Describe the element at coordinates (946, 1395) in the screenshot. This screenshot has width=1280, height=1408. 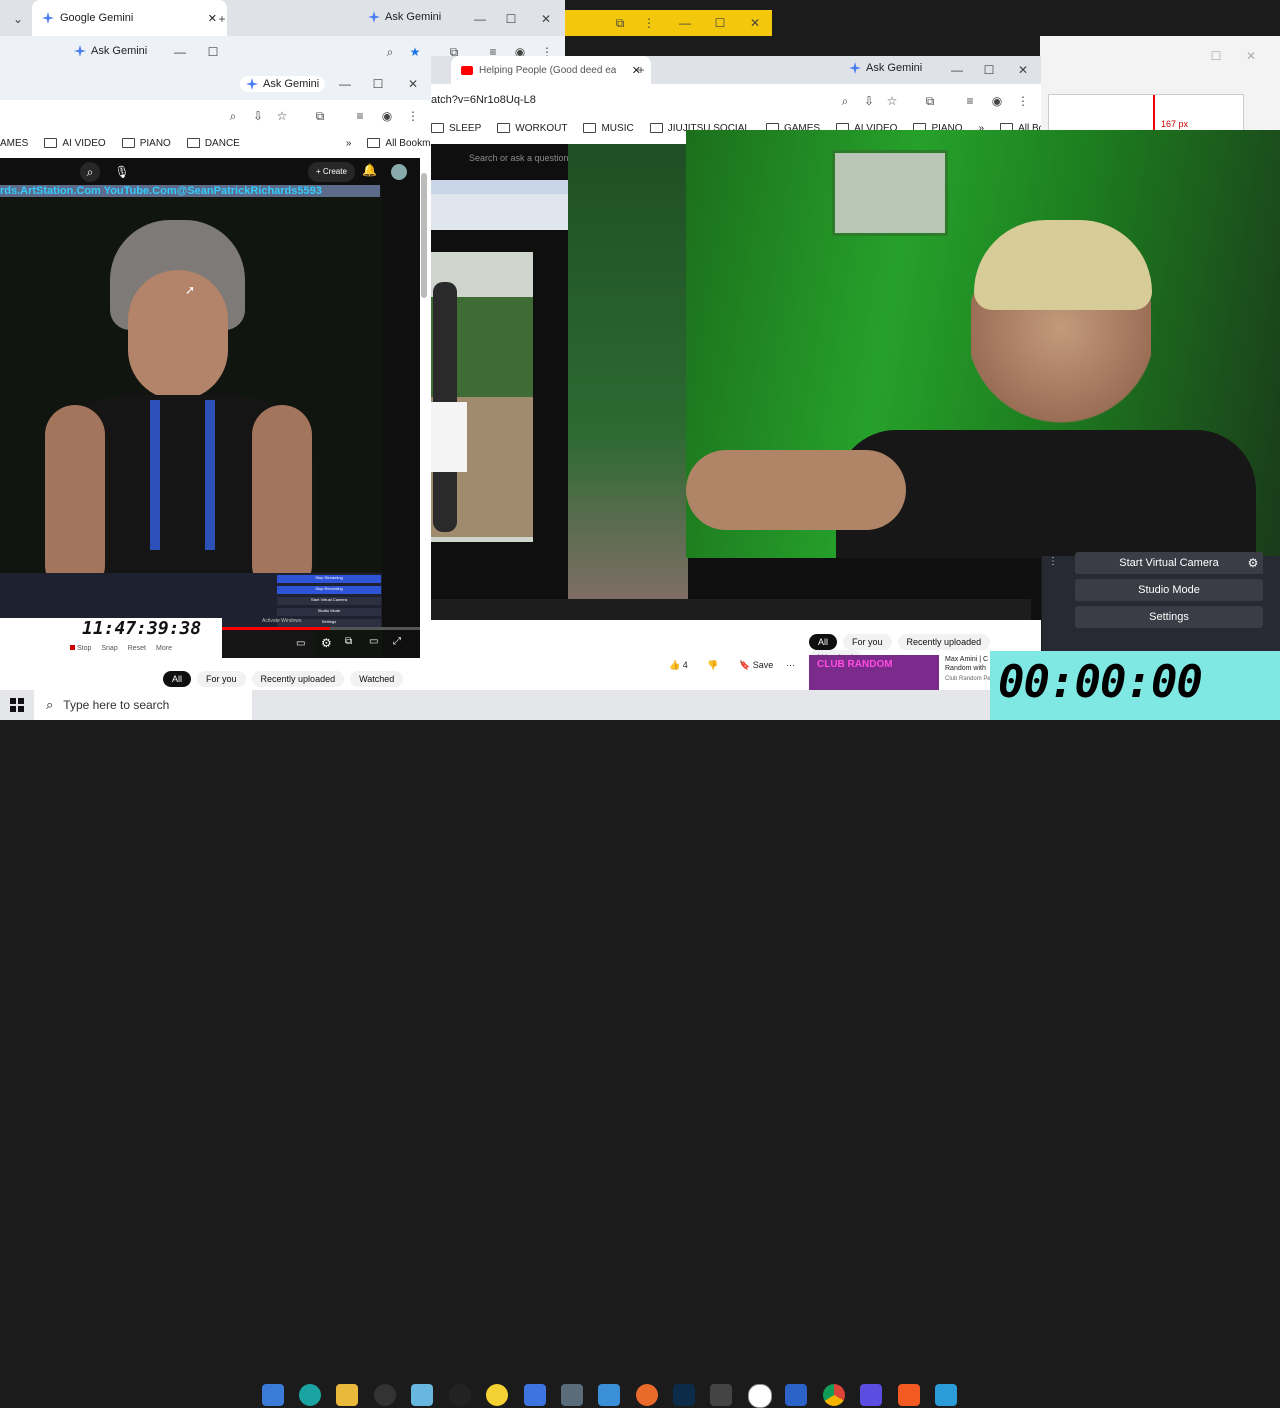
I see `word-icon` at that location.